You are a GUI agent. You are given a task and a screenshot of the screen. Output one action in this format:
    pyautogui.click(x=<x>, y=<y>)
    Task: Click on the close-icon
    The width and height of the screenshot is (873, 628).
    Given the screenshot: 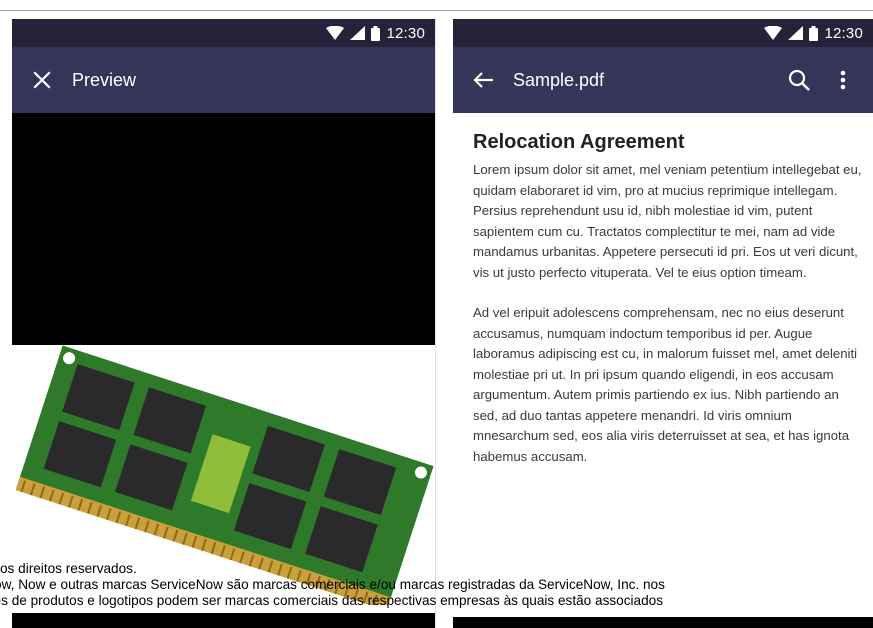 What is the action you would take?
    pyautogui.click(x=42, y=80)
    